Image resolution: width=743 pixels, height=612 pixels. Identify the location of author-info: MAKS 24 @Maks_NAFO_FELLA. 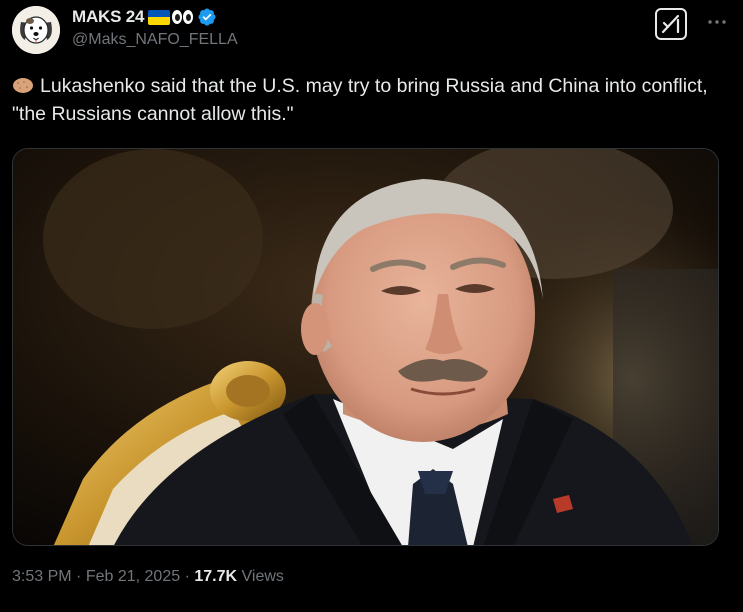
(155, 27).